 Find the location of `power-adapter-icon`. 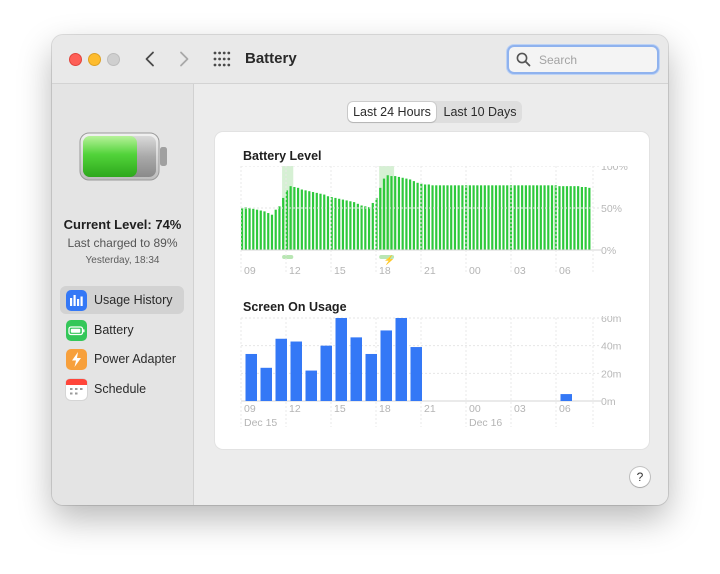

power-adapter-icon is located at coordinates (76, 360).